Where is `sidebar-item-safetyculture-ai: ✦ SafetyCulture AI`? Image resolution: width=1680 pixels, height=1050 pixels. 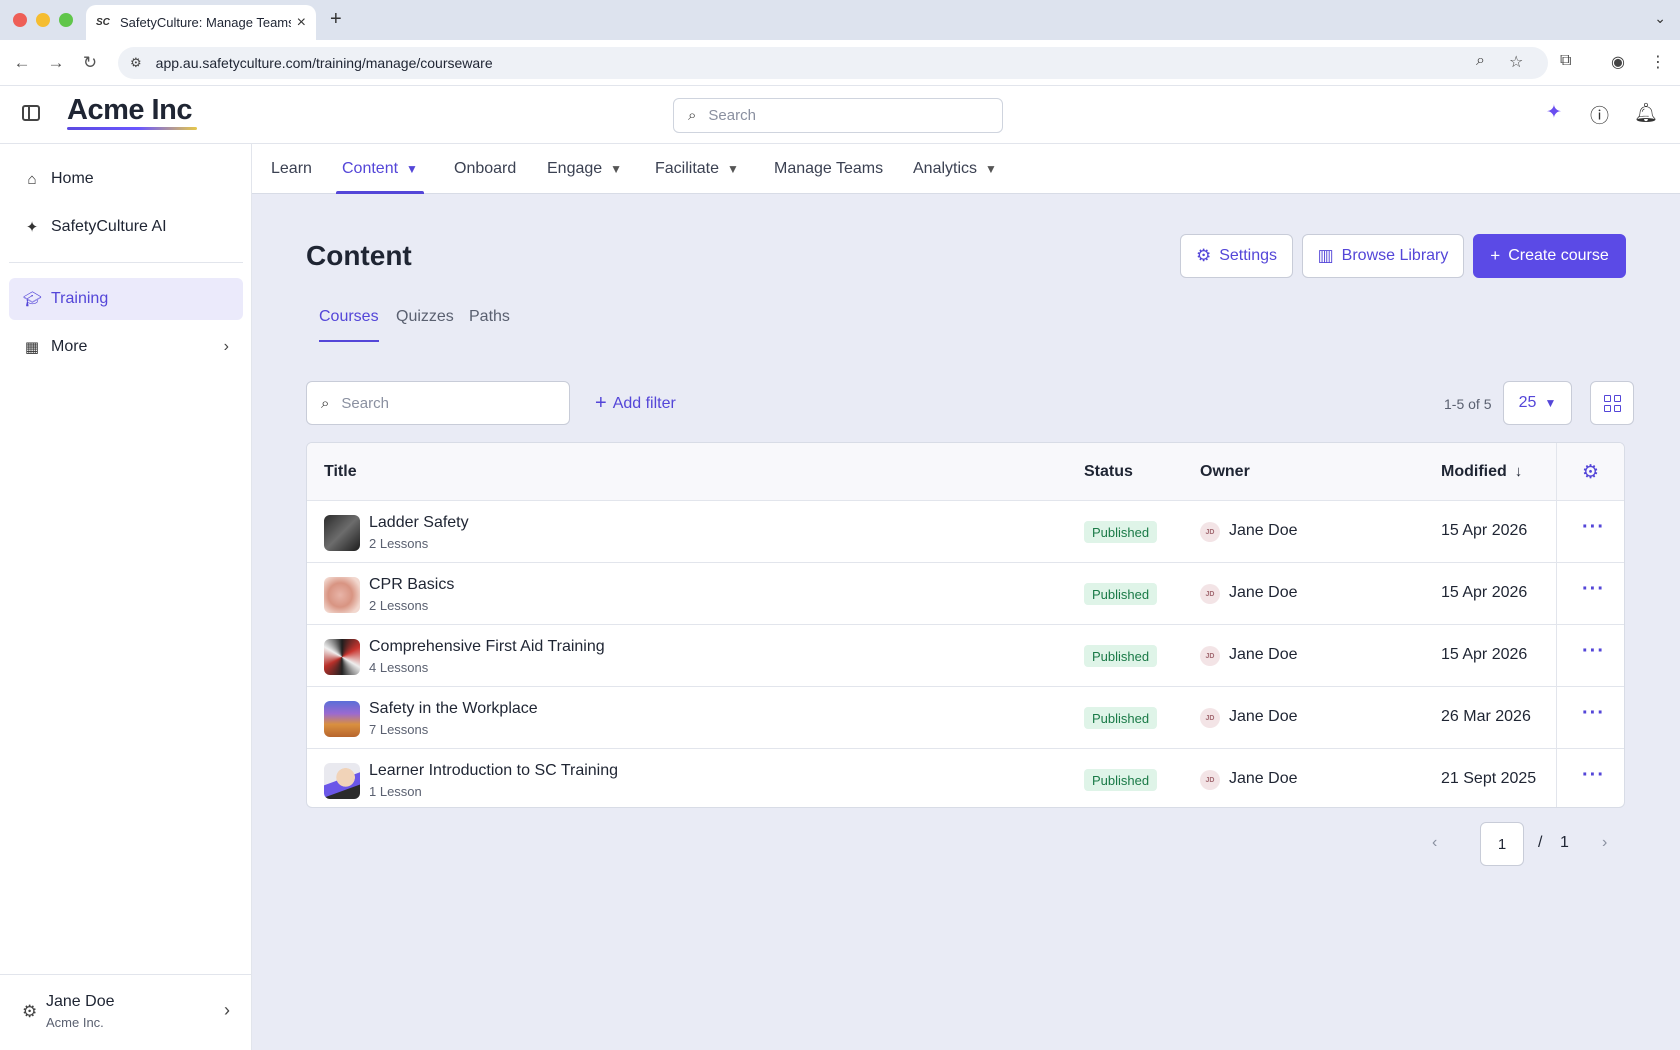 sidebar-item-safetyculture-ai: ✦ SafetyCulture AI is located at coordinates (126, 227).